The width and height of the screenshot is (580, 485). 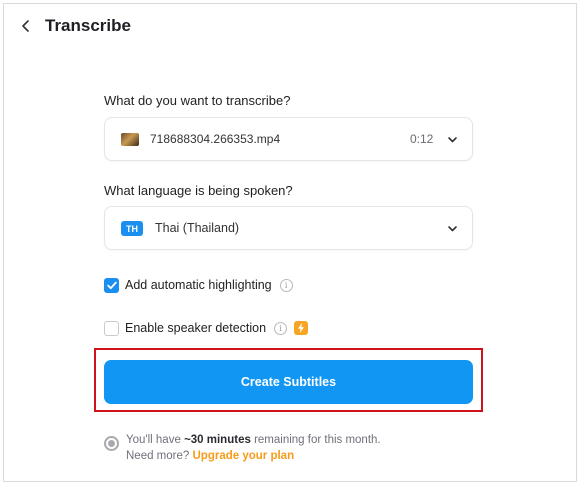 What do you see at coordinates (215, 139) in the screenshot?
I see `file-name: 718688304.266353.mp4` at bounding box center [215, 139].